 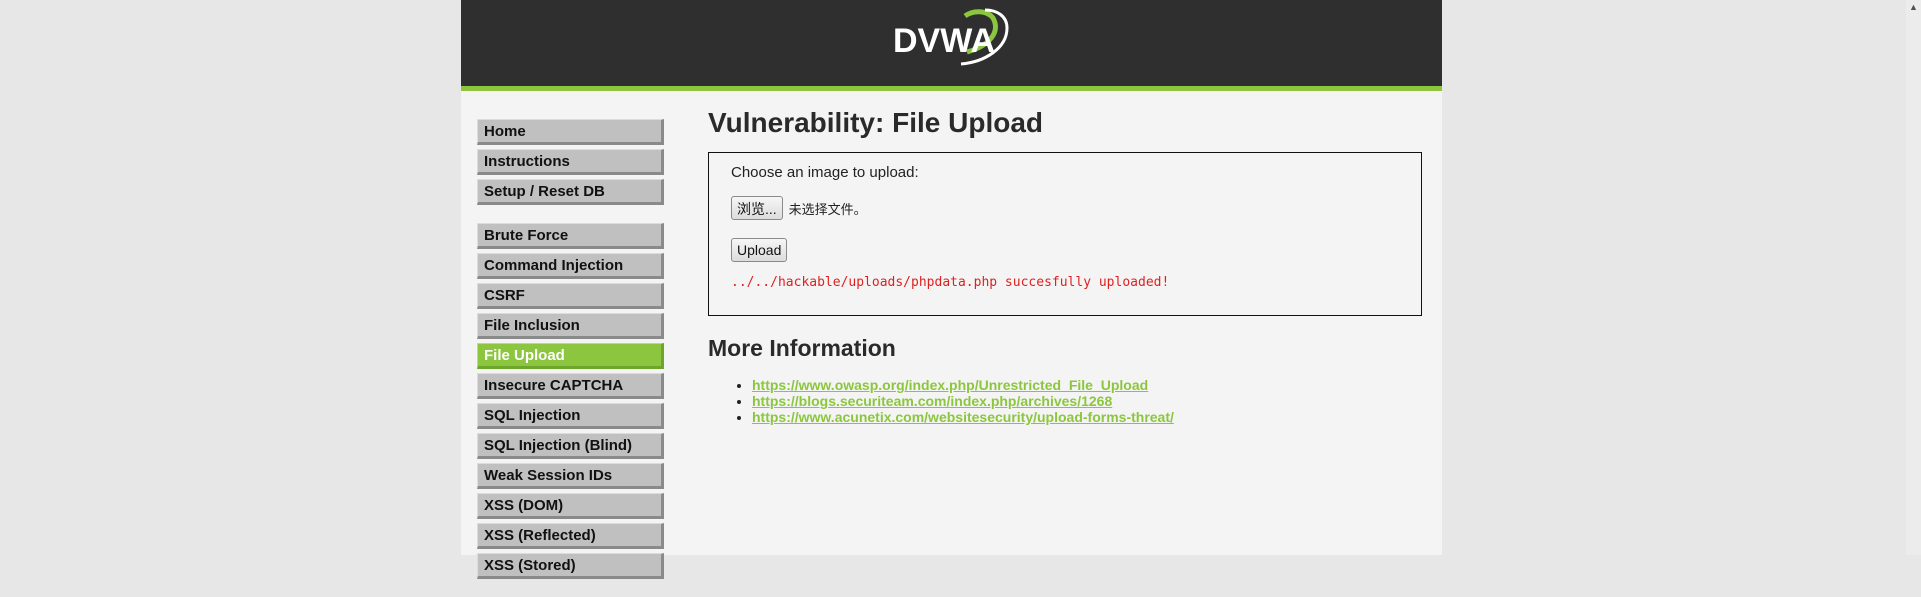 What do you see at coordinates (759, 250) in the screenshot?
I see `upload-button: Upload` at bounding box center [759, 250].